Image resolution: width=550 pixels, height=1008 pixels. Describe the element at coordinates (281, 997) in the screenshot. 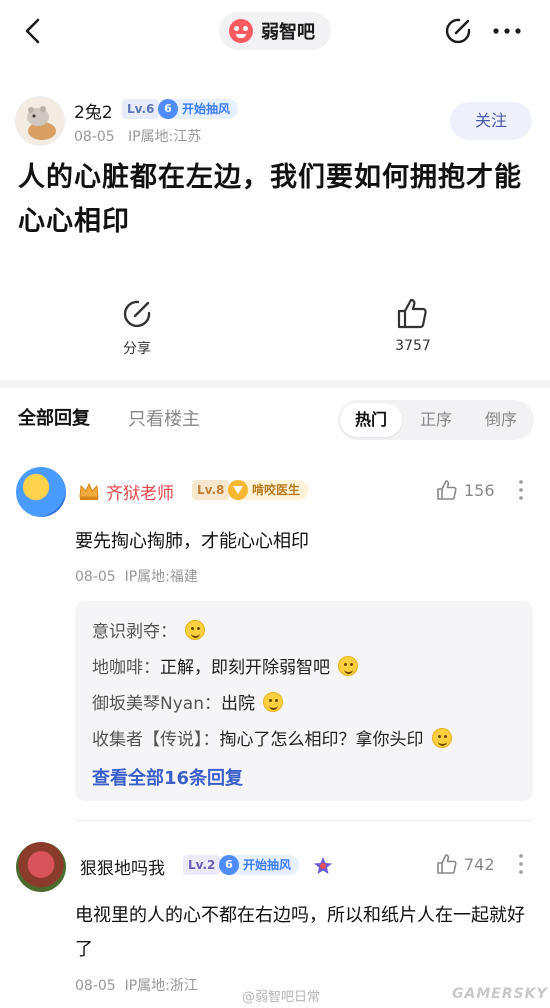

I see `weibo-watermark: @弱智吧日常` at that location.